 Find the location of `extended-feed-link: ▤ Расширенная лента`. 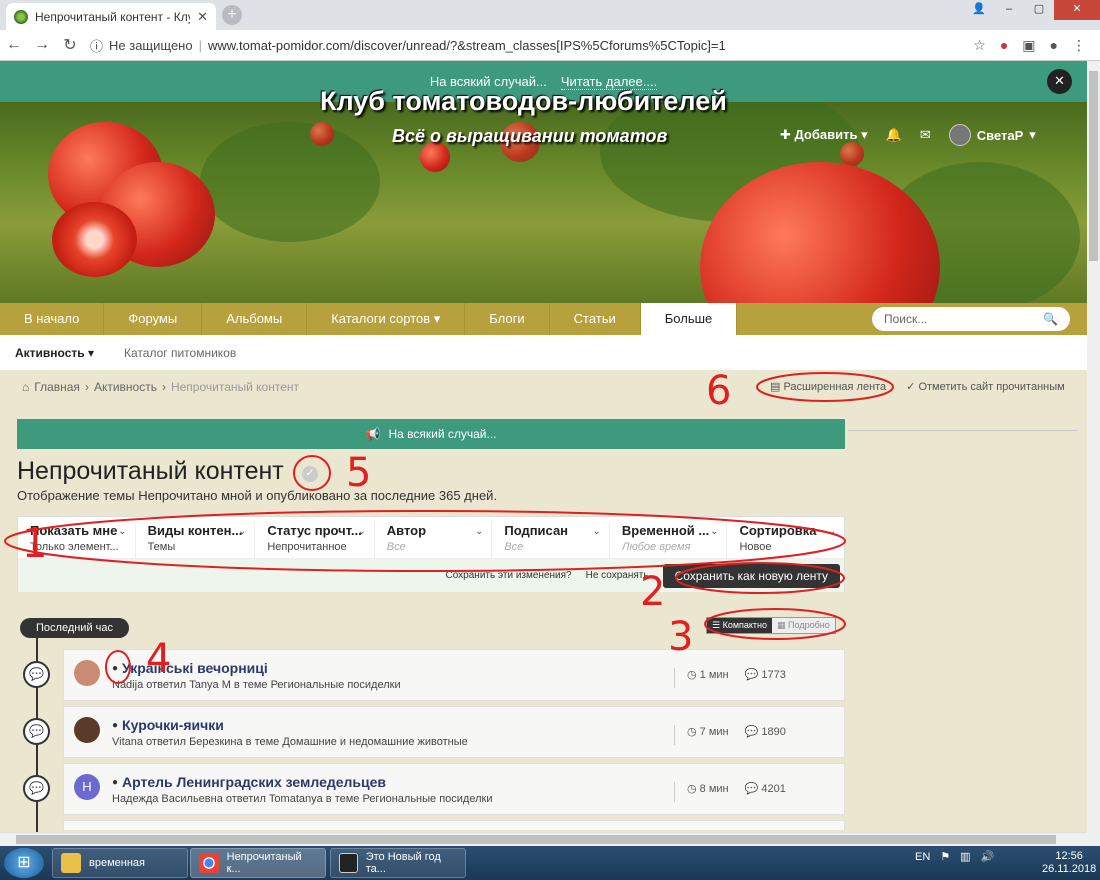

extended-feed-link: ▤ Расширенная лента is located at coordinates (828, 386).